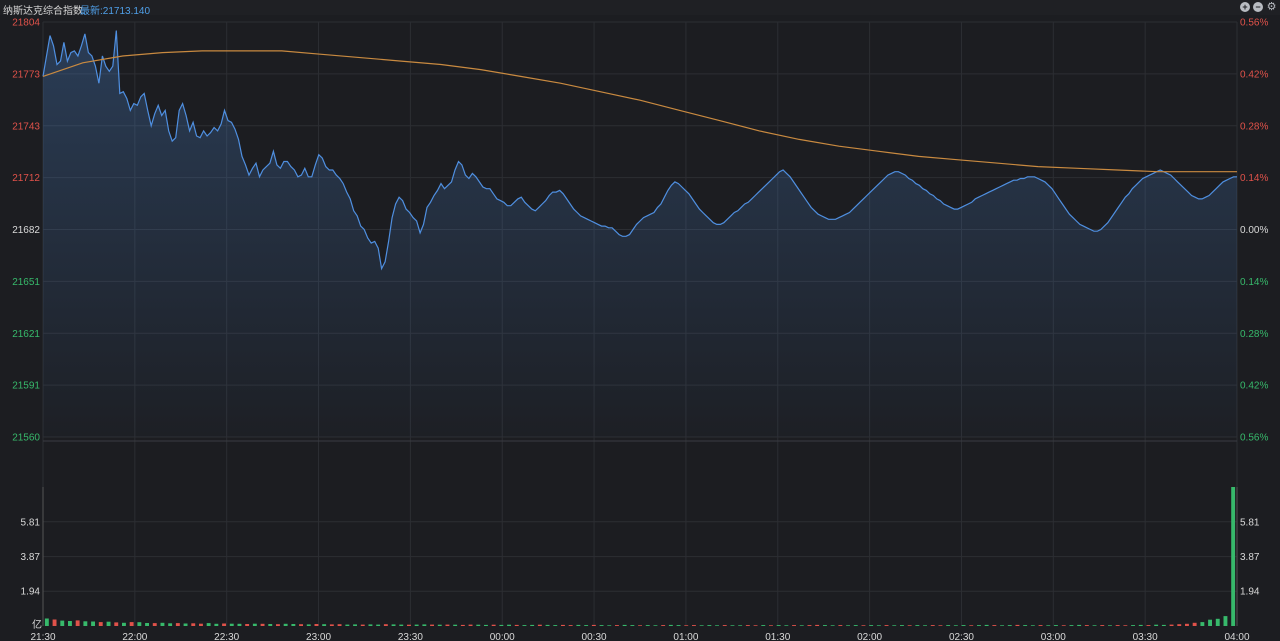  I want to click on percent-tick-label: 0.00%, so click(1254, 230).